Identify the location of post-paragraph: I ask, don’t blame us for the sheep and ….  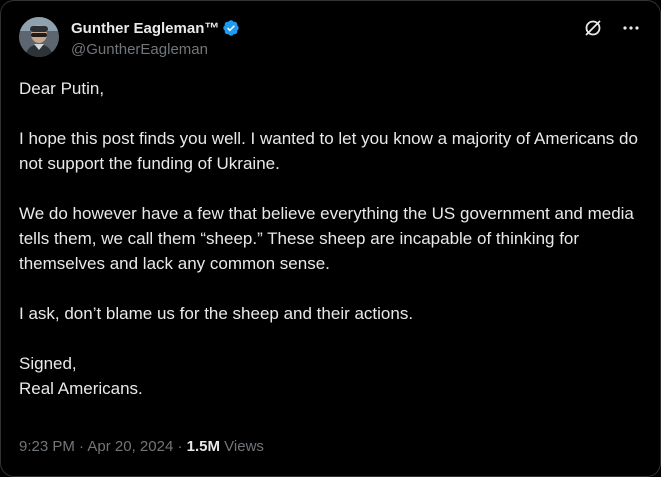
(216, 313).